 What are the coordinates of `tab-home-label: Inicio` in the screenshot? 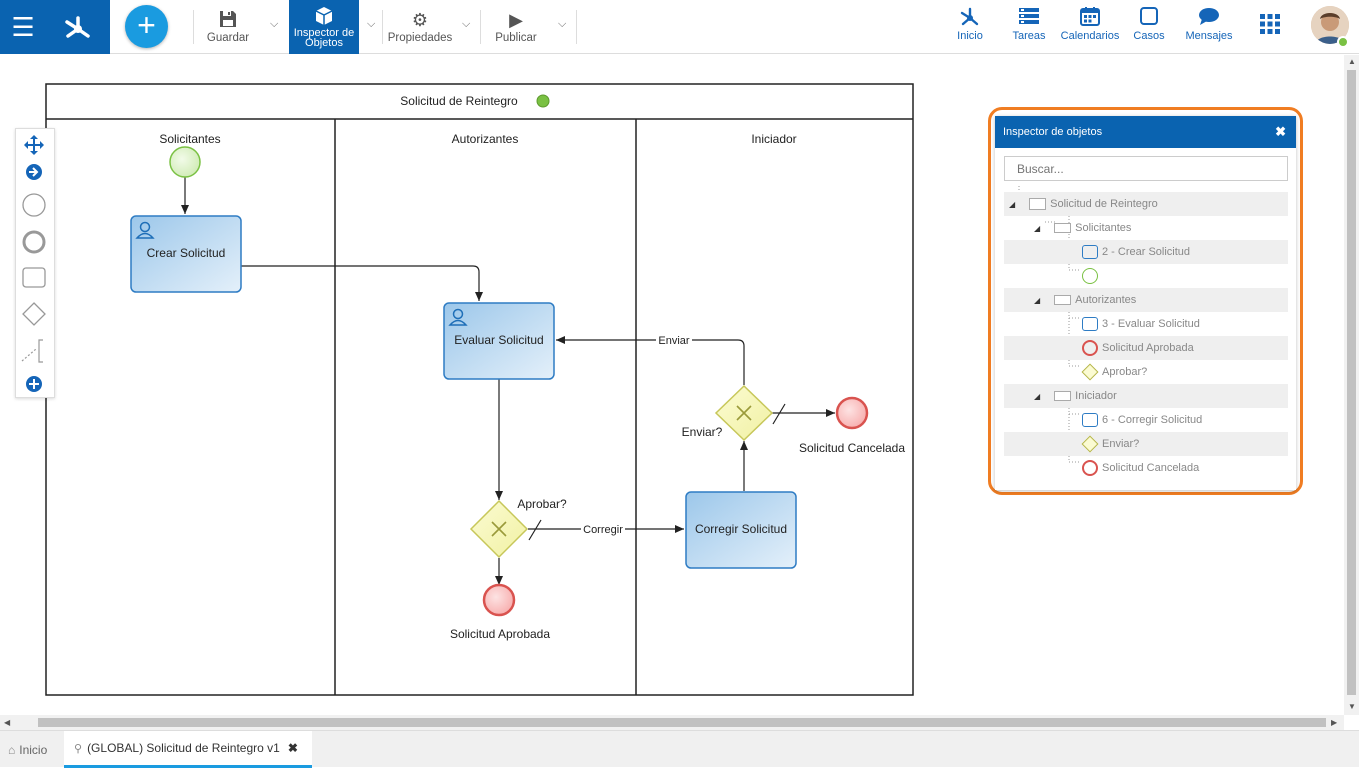 It's located at (33, 749).